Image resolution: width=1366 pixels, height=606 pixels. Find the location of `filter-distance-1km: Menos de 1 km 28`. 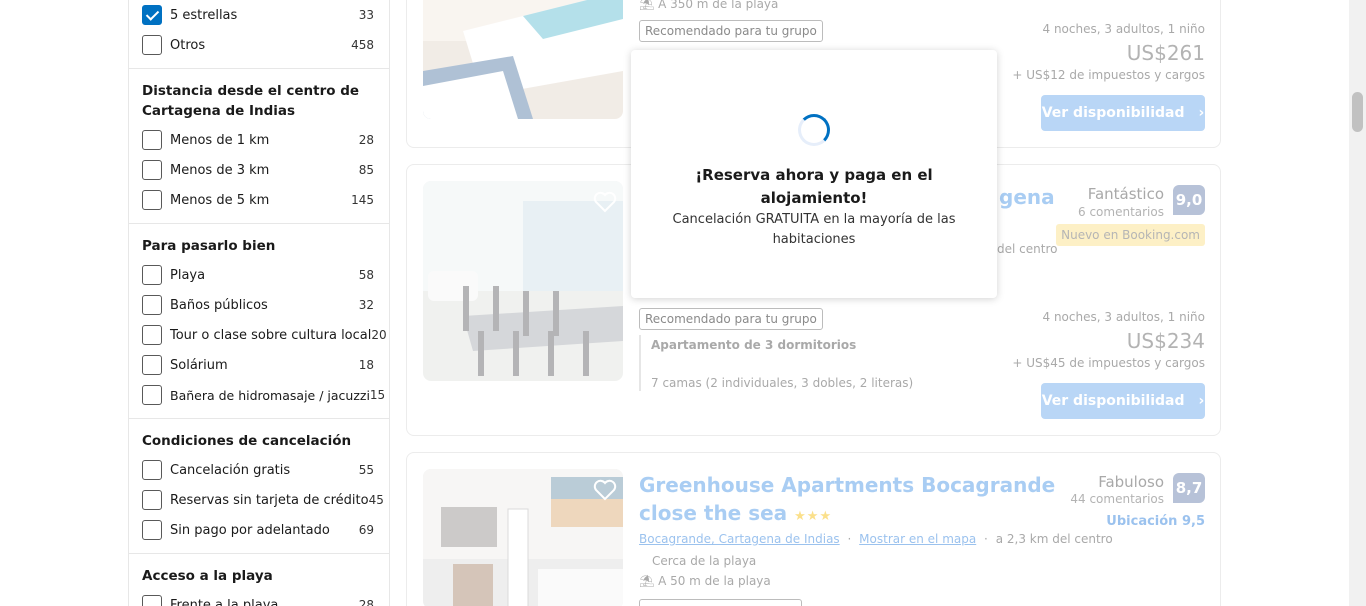

filter-distance-1km: Menos de 1 km 28 is located at coordinates (258, 140).